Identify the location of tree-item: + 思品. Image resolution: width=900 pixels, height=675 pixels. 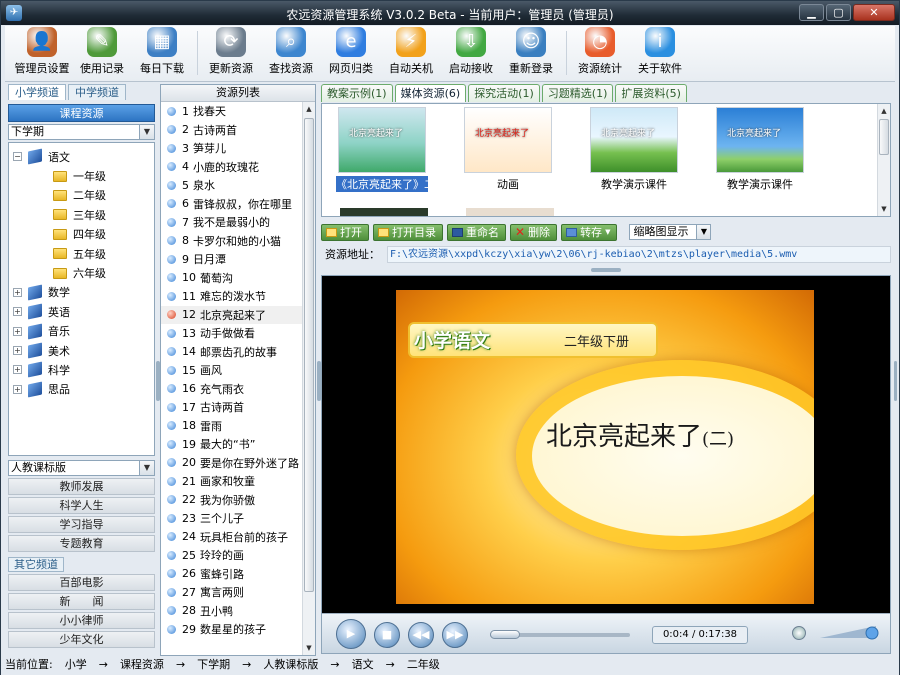
(81, 389).